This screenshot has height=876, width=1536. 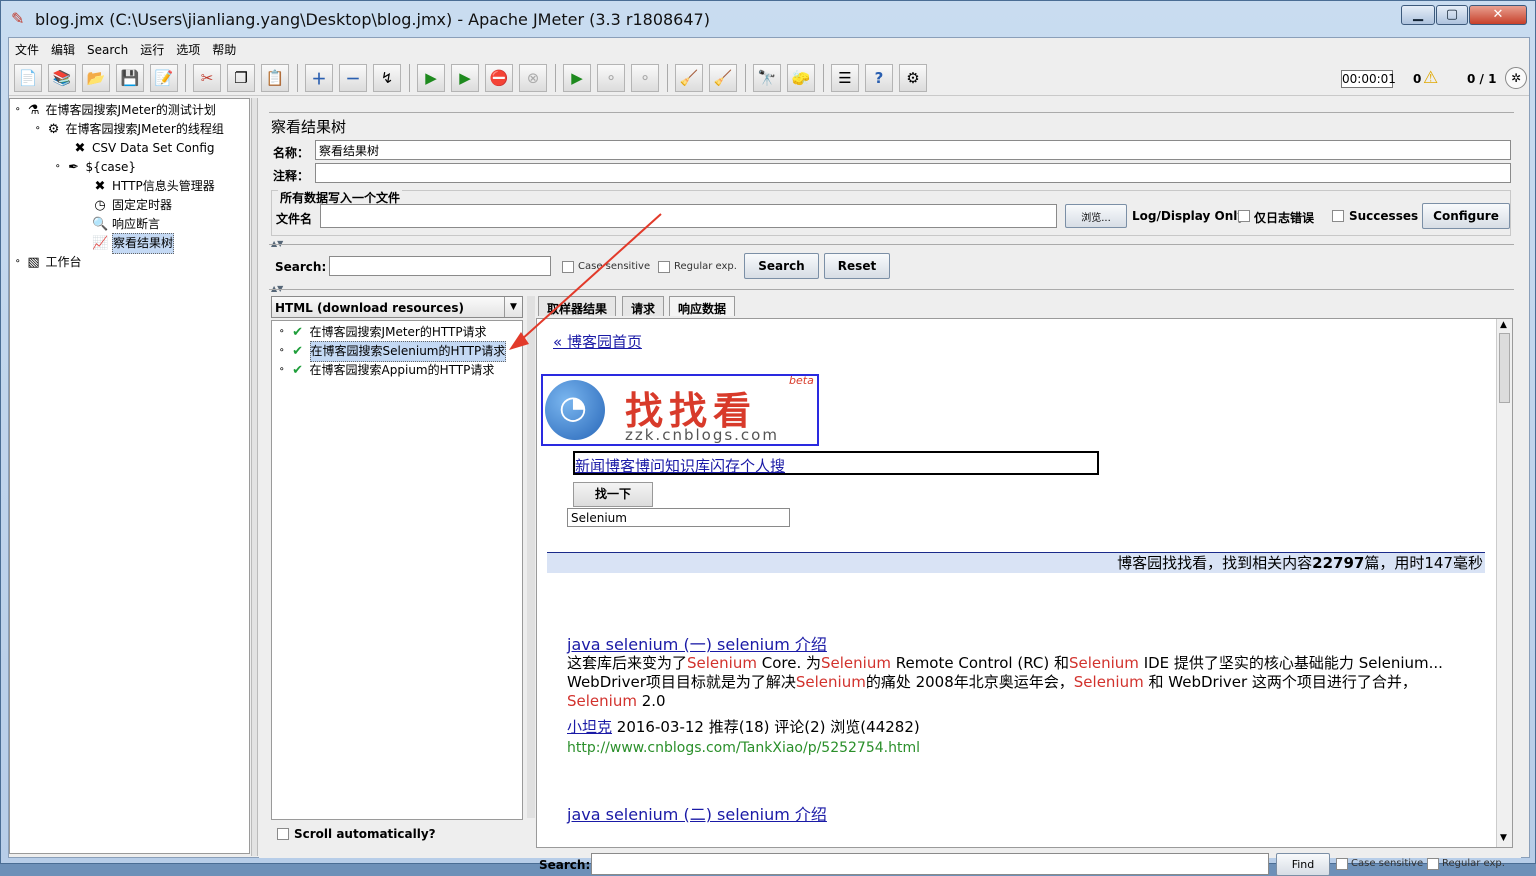 I want to click on start-no-pauses-icon: ▶, so click(x=465, y=78).